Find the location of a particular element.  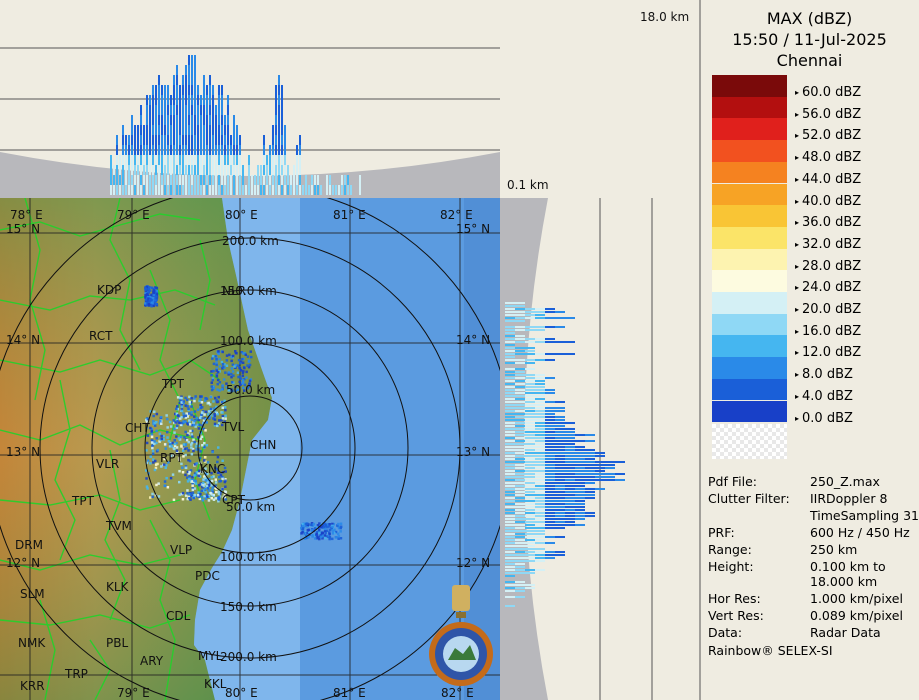

lat-label-right: 13° N is located at coordinates (473, 452).